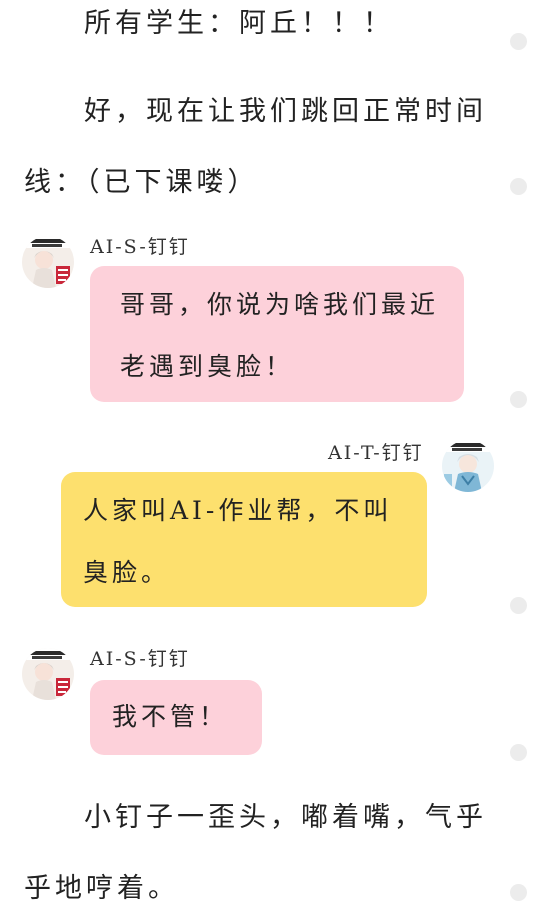 Image resolution: width=540 pixels, height=924 pixels. I want to click on boy-magazine-avatar-icon, so click(468, 466).